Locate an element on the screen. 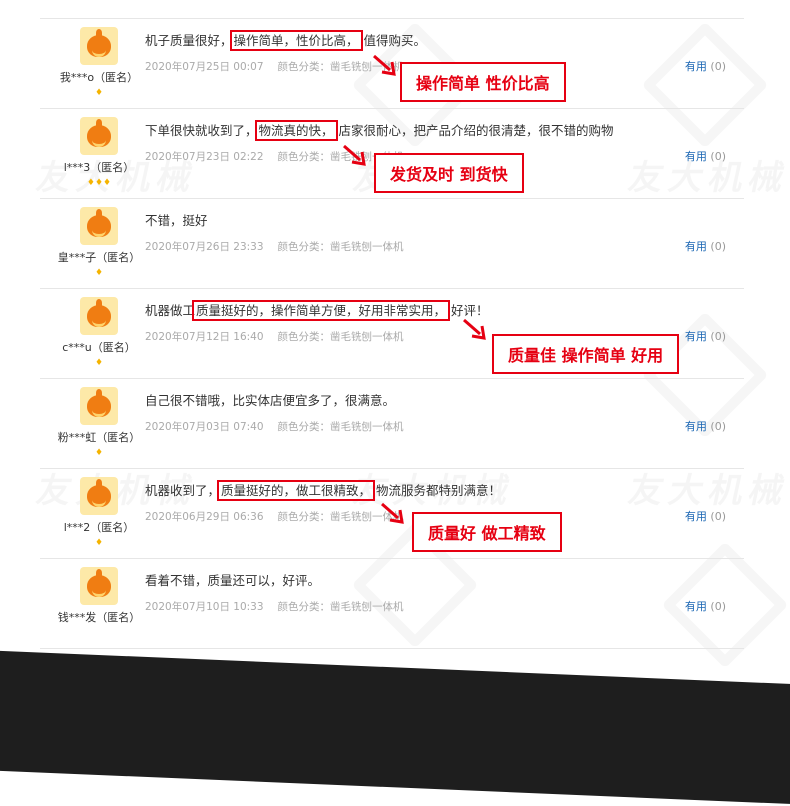  reviewer: 皇***子（匿名） ♦ is located at coordinates (99, 242).